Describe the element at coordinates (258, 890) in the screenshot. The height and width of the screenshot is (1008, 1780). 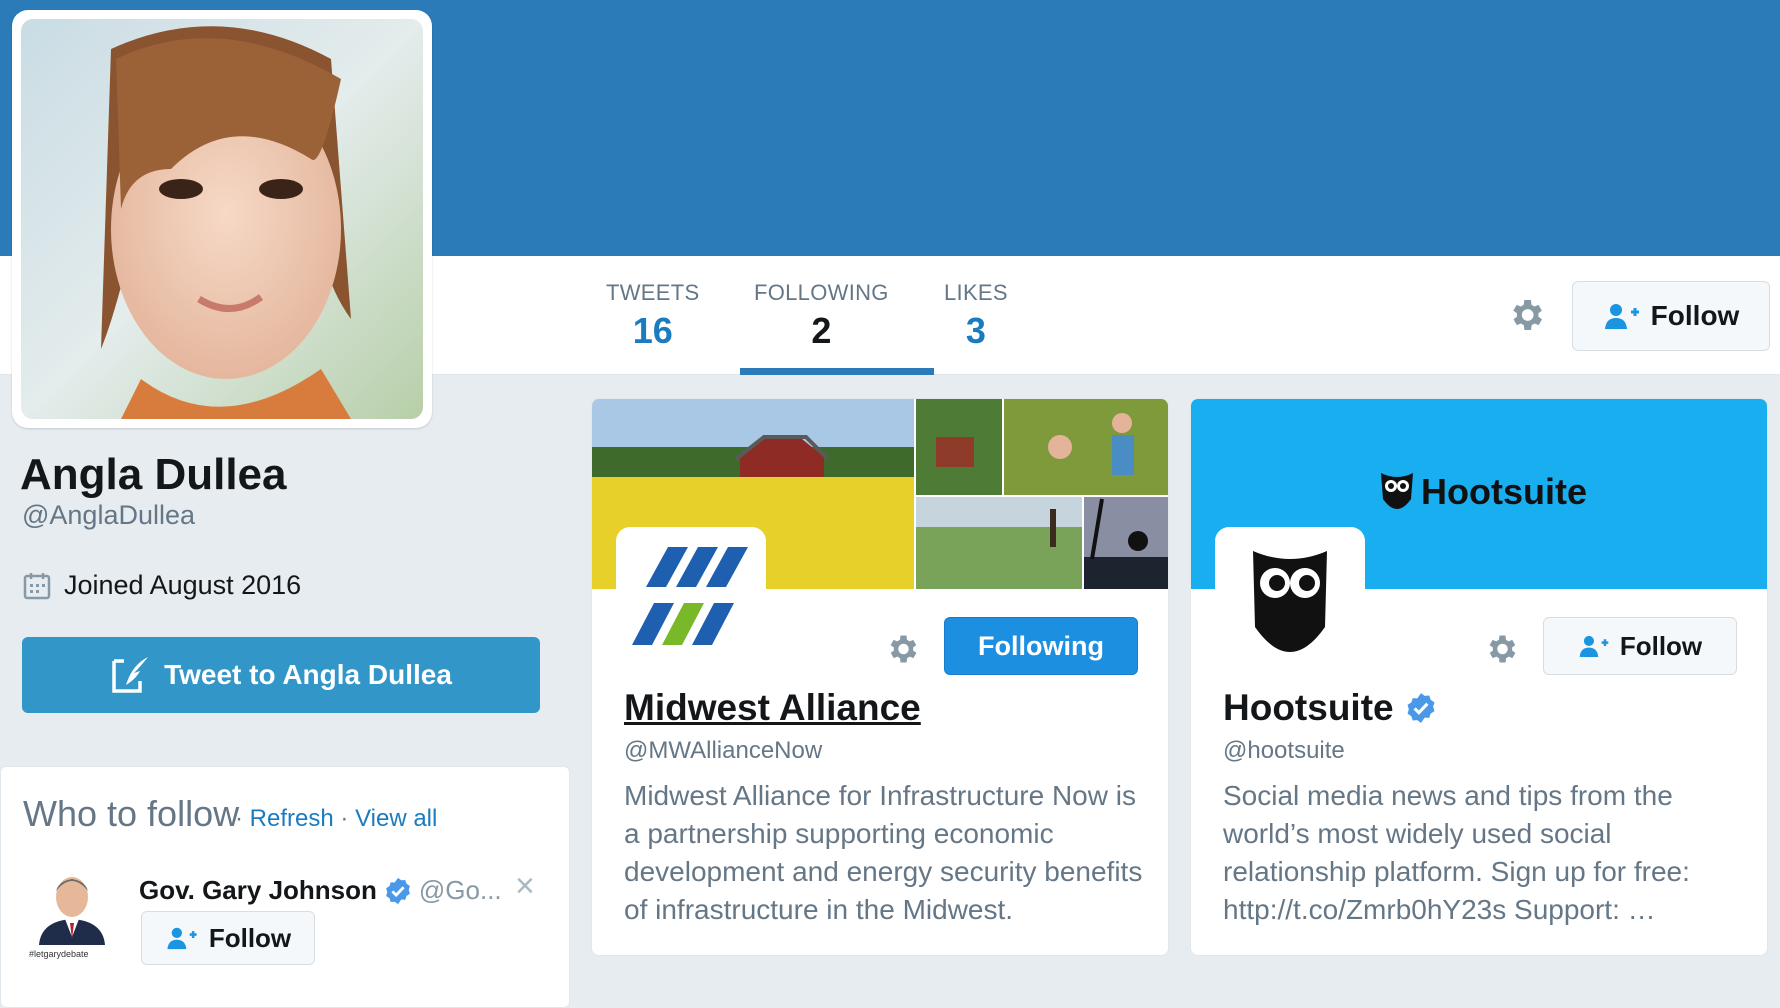
I see `suggestion-name: Gov. Gary Johnson` at that location.